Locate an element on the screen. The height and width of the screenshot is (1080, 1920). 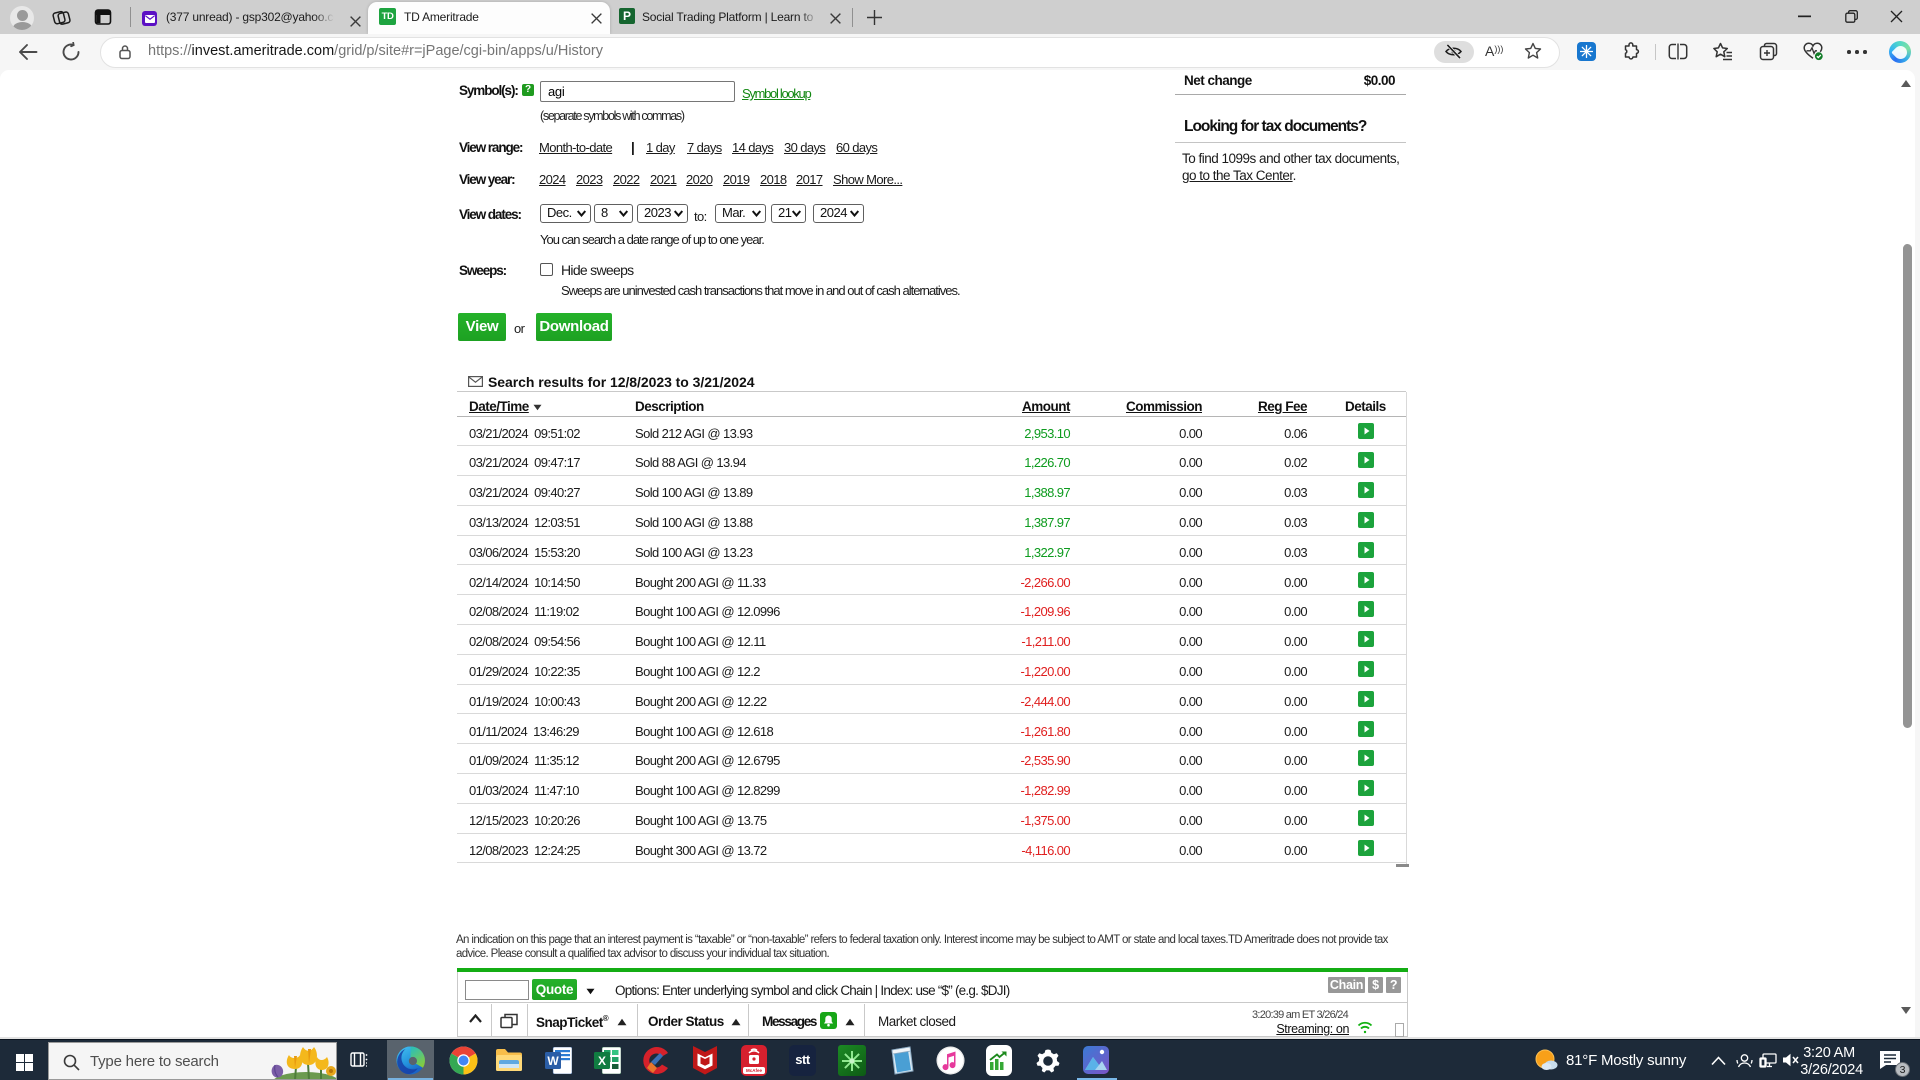
svg-text: W is located at coordinates (553, 1061).